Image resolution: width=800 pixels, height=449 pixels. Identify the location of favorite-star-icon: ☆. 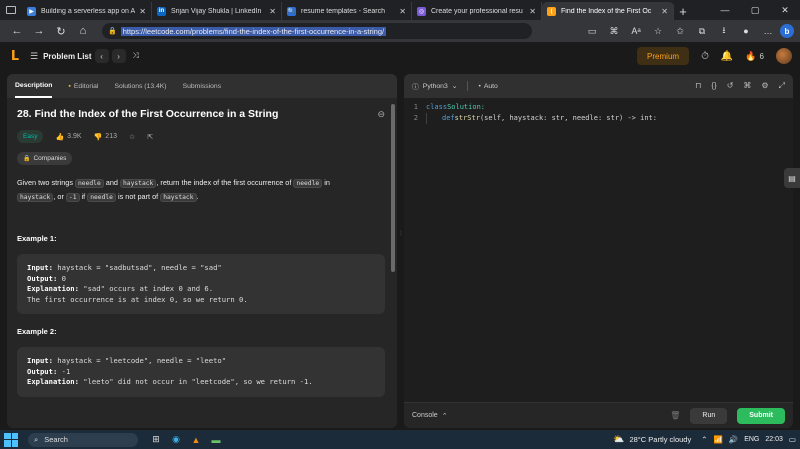
(658, 31).